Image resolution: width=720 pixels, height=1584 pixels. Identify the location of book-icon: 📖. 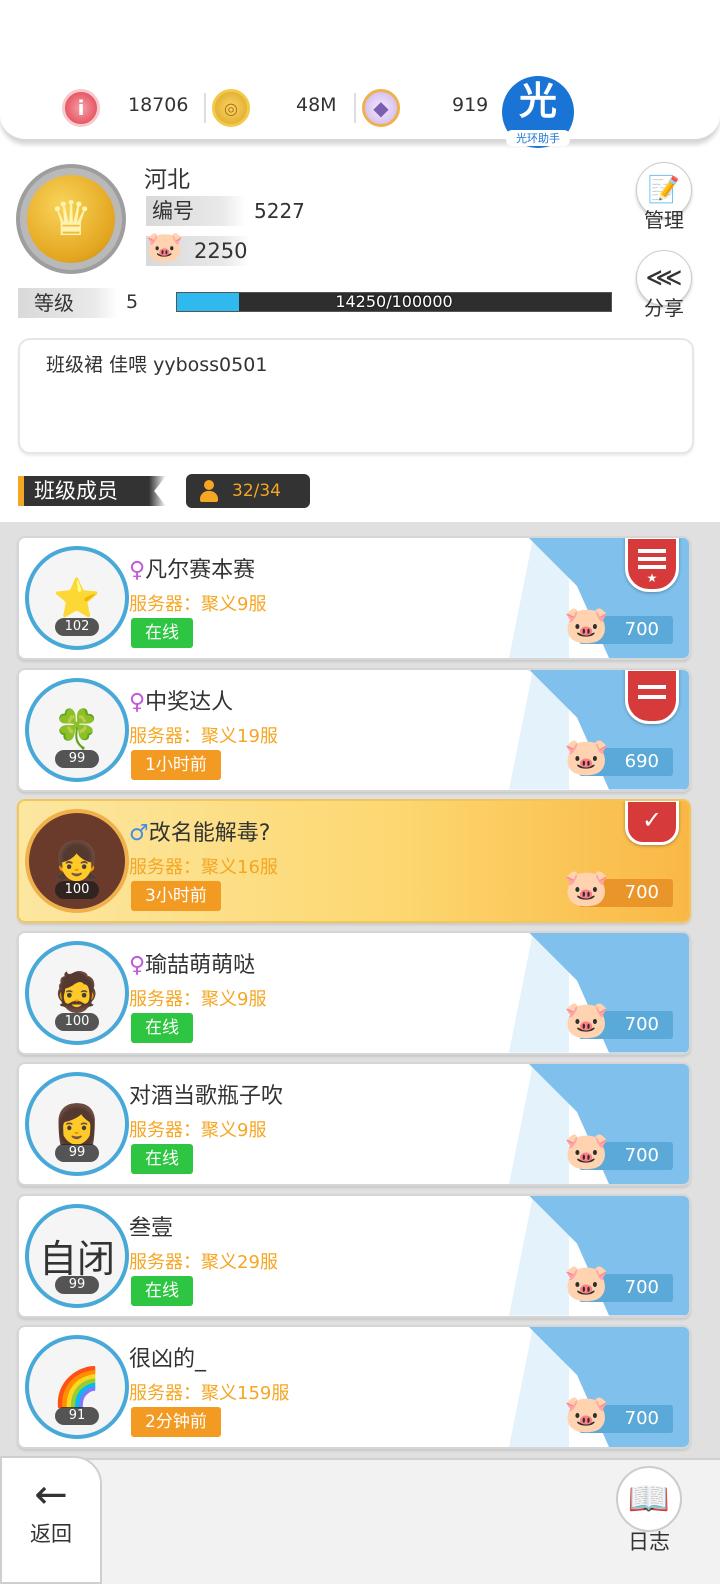
(649, 1499).